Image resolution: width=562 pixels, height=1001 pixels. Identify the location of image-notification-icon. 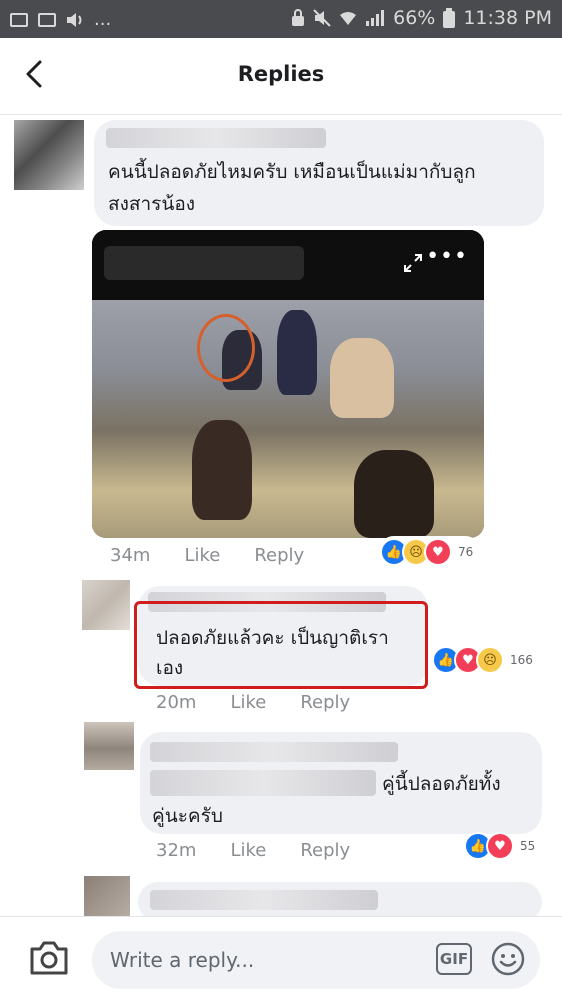
(19, 19).